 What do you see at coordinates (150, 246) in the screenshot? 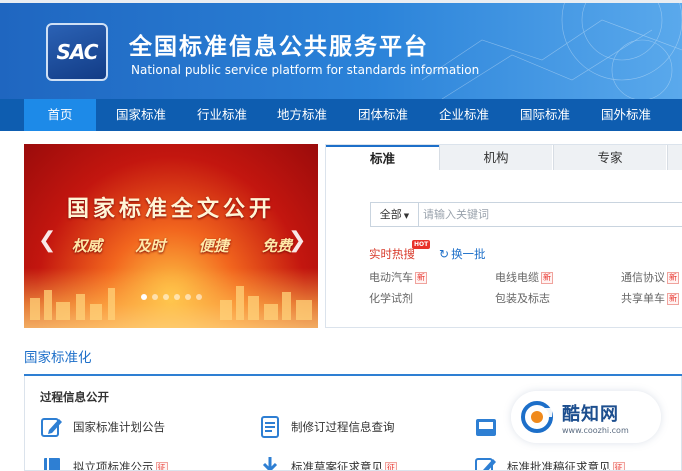
I see `banner-tag: 及时` at bounding box center [150, 246].